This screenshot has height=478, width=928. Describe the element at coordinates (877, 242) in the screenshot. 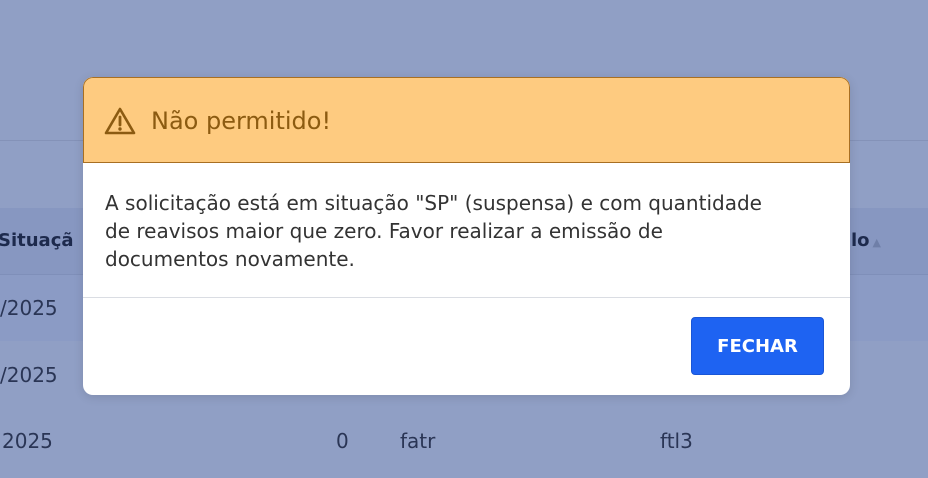

I see `sort-icon: ▲` at that location.